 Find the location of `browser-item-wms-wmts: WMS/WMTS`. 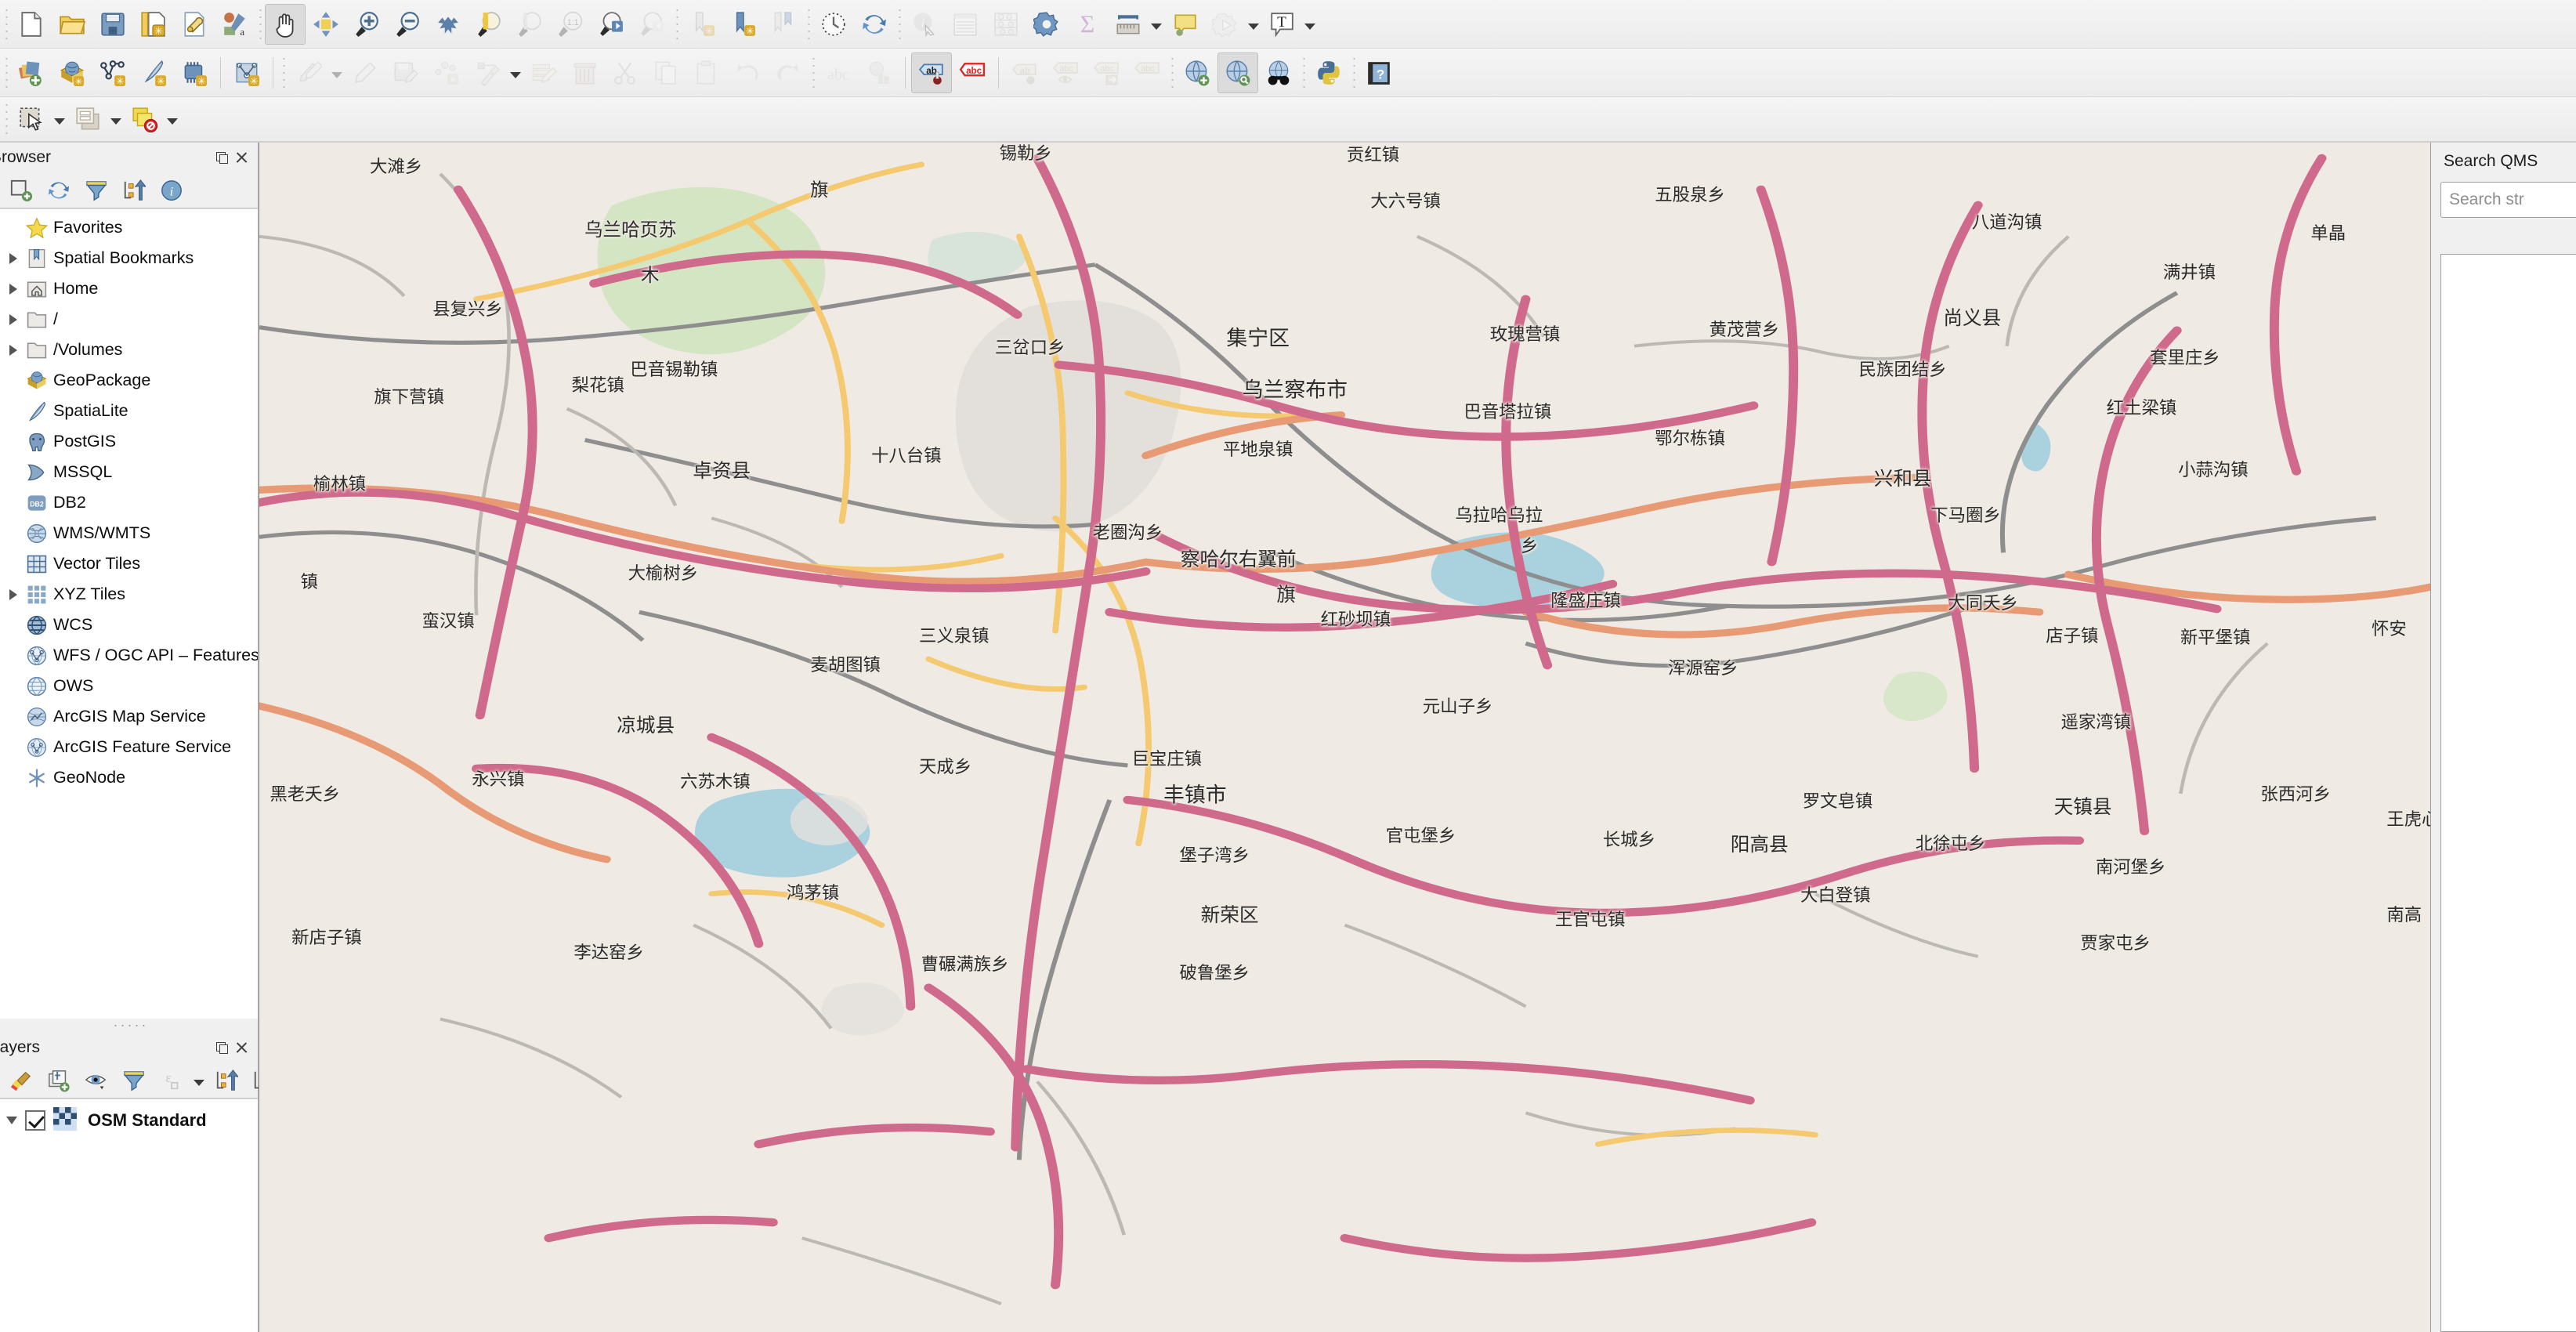

browser-item-wms-wmts: WMS/WMTS is located at coordinates (129, 533).